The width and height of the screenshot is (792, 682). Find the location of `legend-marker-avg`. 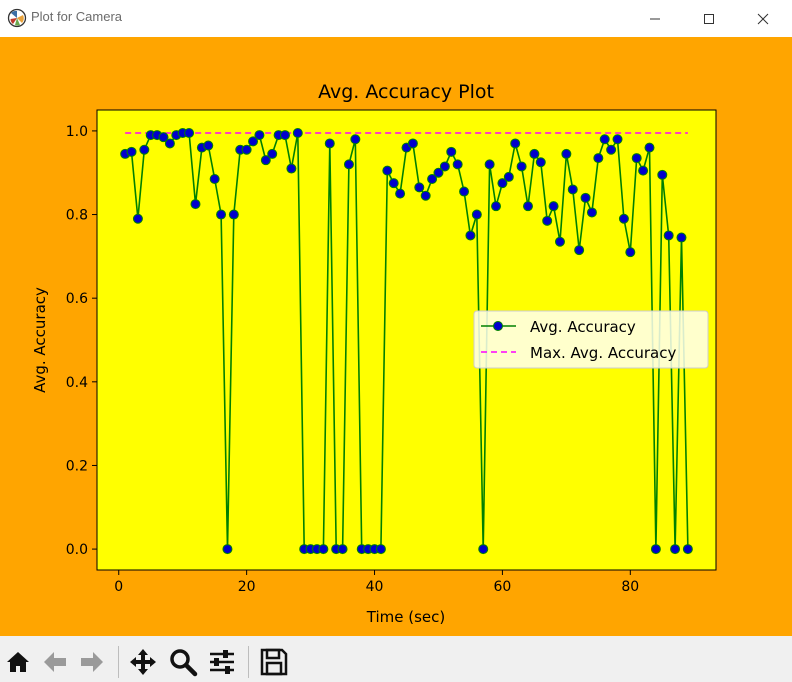

legend-marker-avg is located at coordinates (498, 326).